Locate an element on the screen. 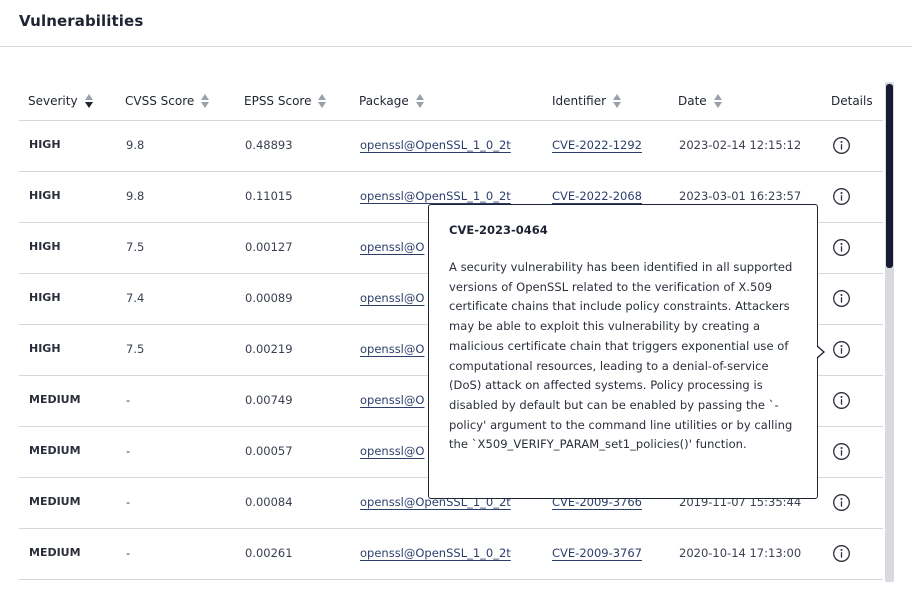 This screenshot has height=594, width=912. column-label-date: Date is located at coordinates (692, 101).